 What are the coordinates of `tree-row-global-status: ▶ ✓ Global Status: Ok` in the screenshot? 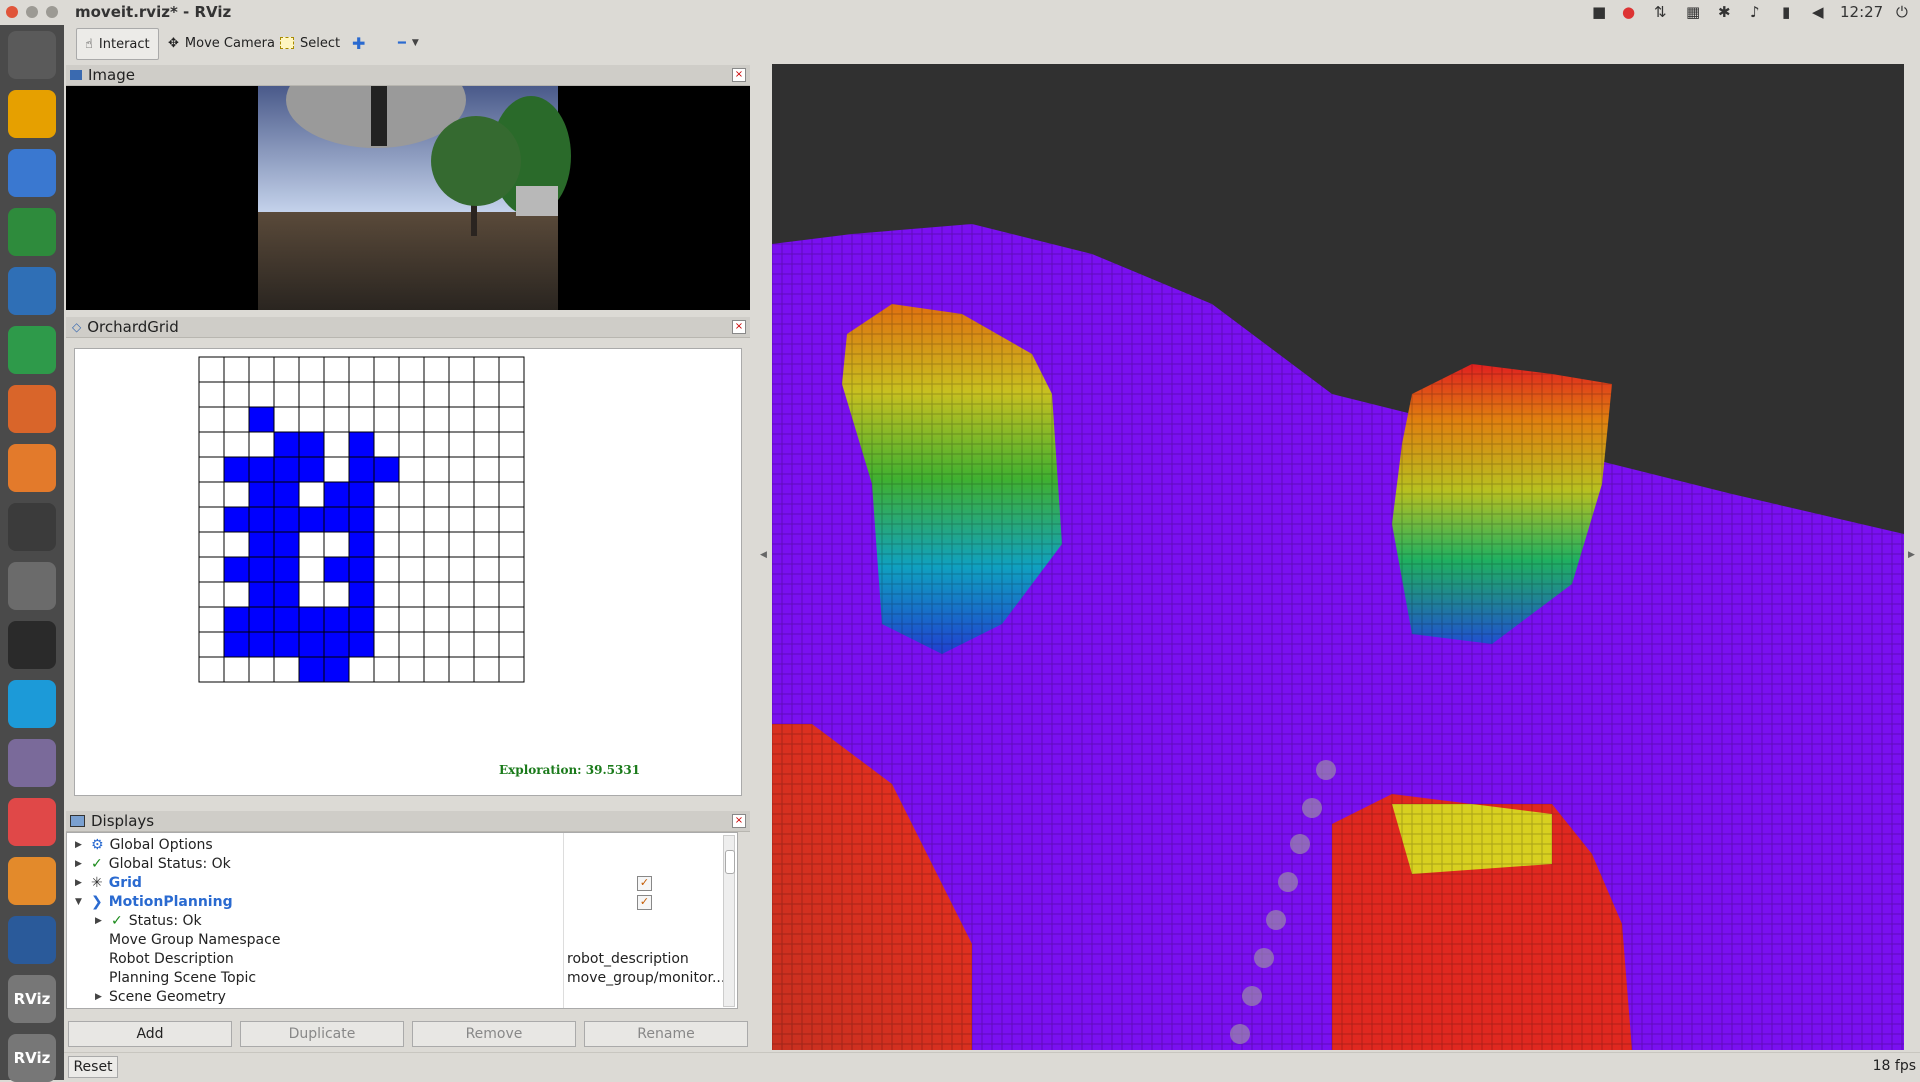 It's located at (153, 863).